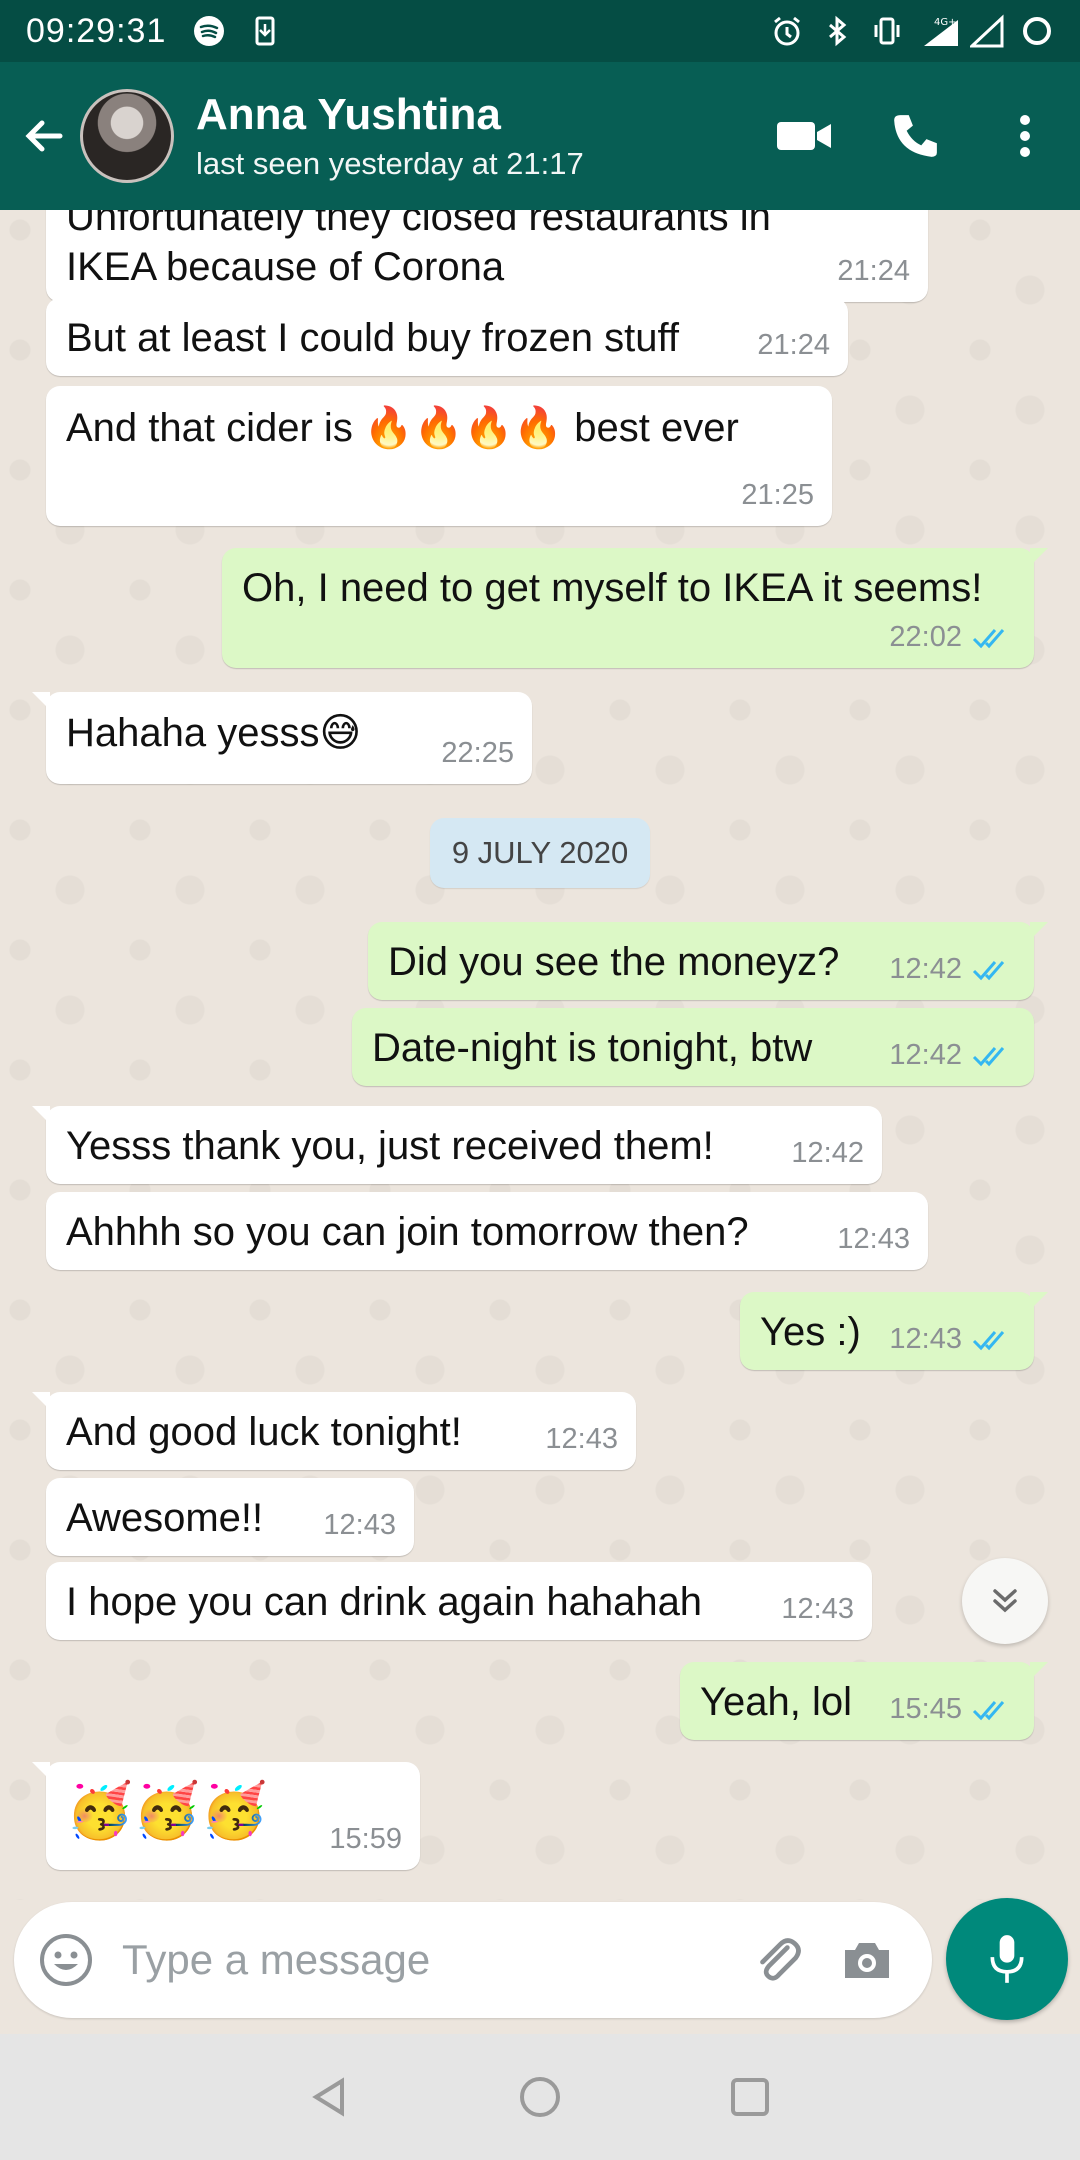 The width and height of the screenshot is (1080, 2160). Describe the element at coordinates (986, 31) in the screenshot. I see `signal-icon` at that location.